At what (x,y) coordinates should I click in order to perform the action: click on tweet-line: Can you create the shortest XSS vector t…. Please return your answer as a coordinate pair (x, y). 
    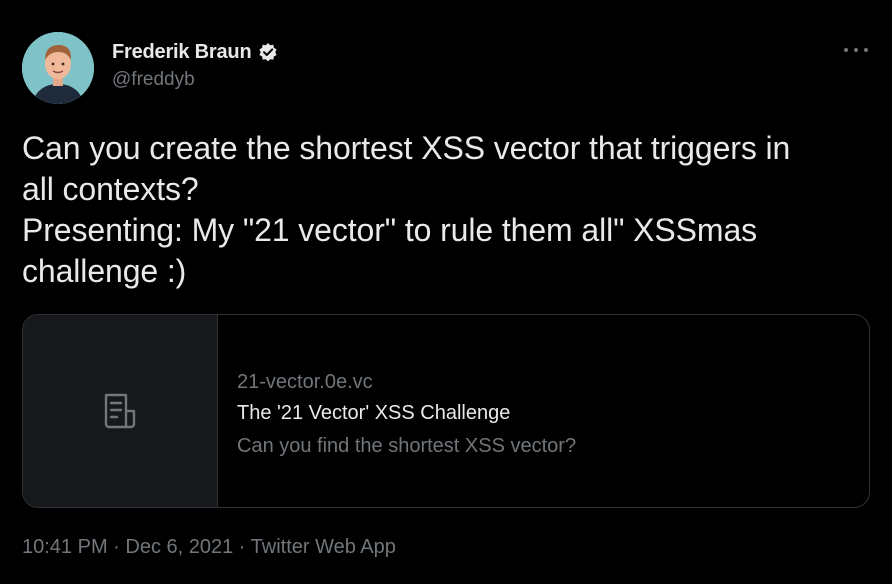
    Looking at the image, I should click on (406, 148).